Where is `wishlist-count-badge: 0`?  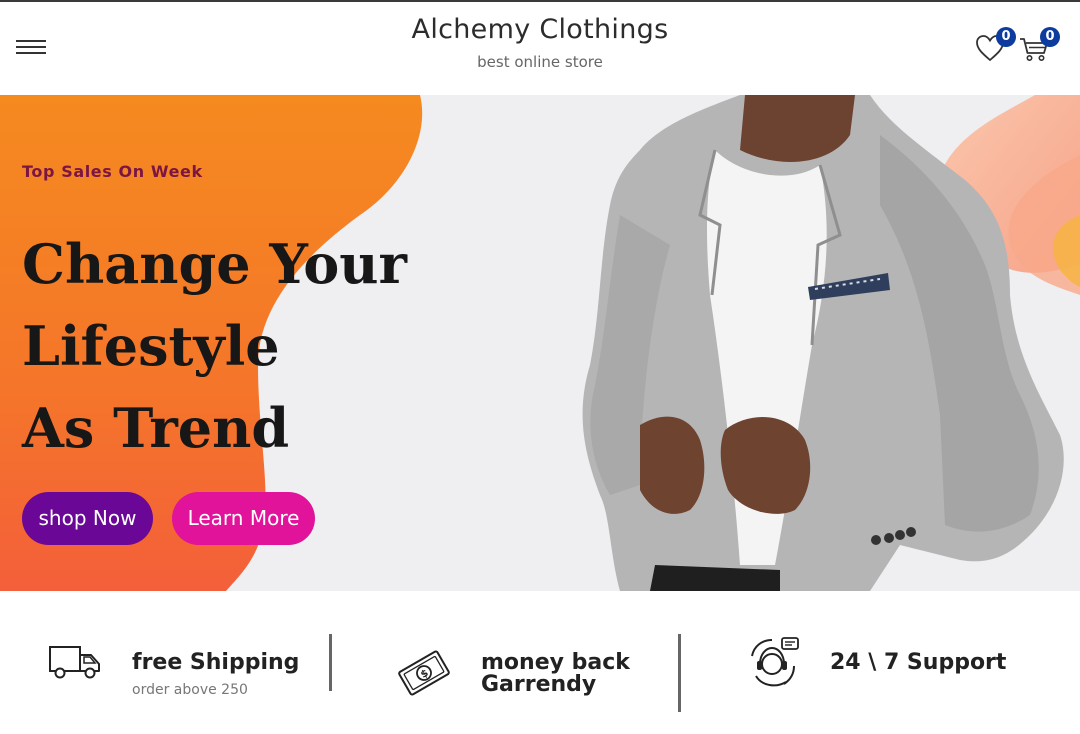
wishlist-count-badge: 0 is located at coordinates (1006, 37).